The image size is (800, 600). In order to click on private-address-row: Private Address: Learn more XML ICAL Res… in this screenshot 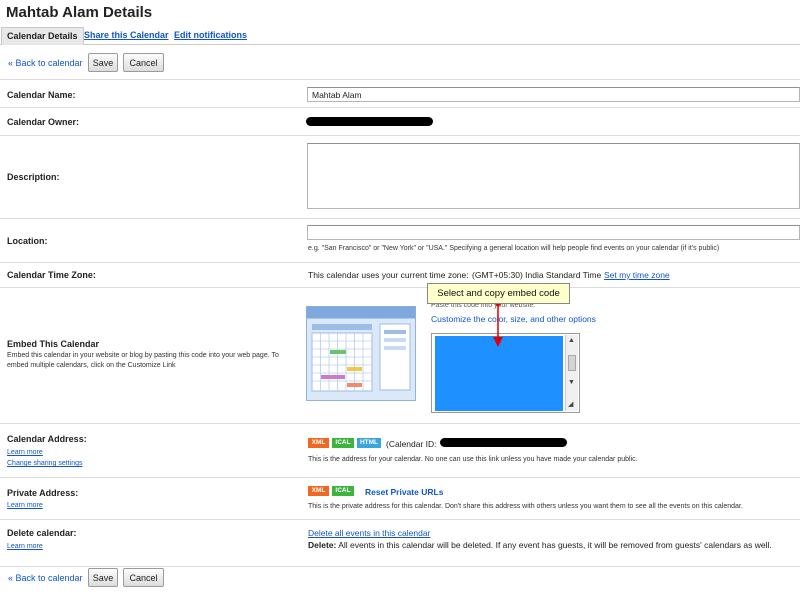, I will do `click(400, 498)`.